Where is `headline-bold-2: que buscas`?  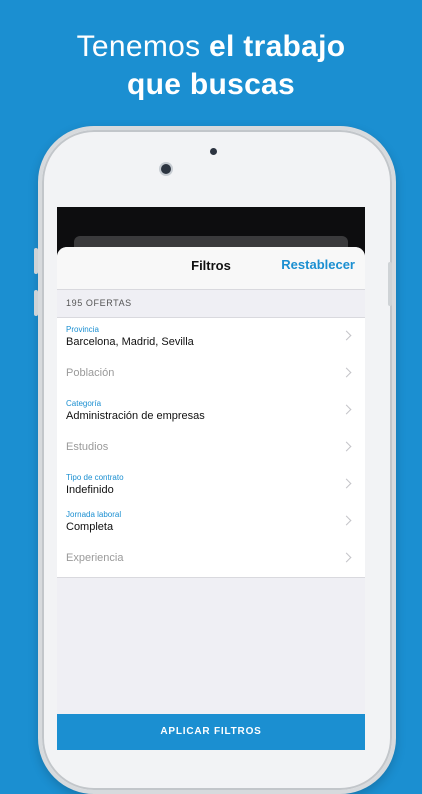
headline-bold-2: que buscas is located at coordinates (211, 84).